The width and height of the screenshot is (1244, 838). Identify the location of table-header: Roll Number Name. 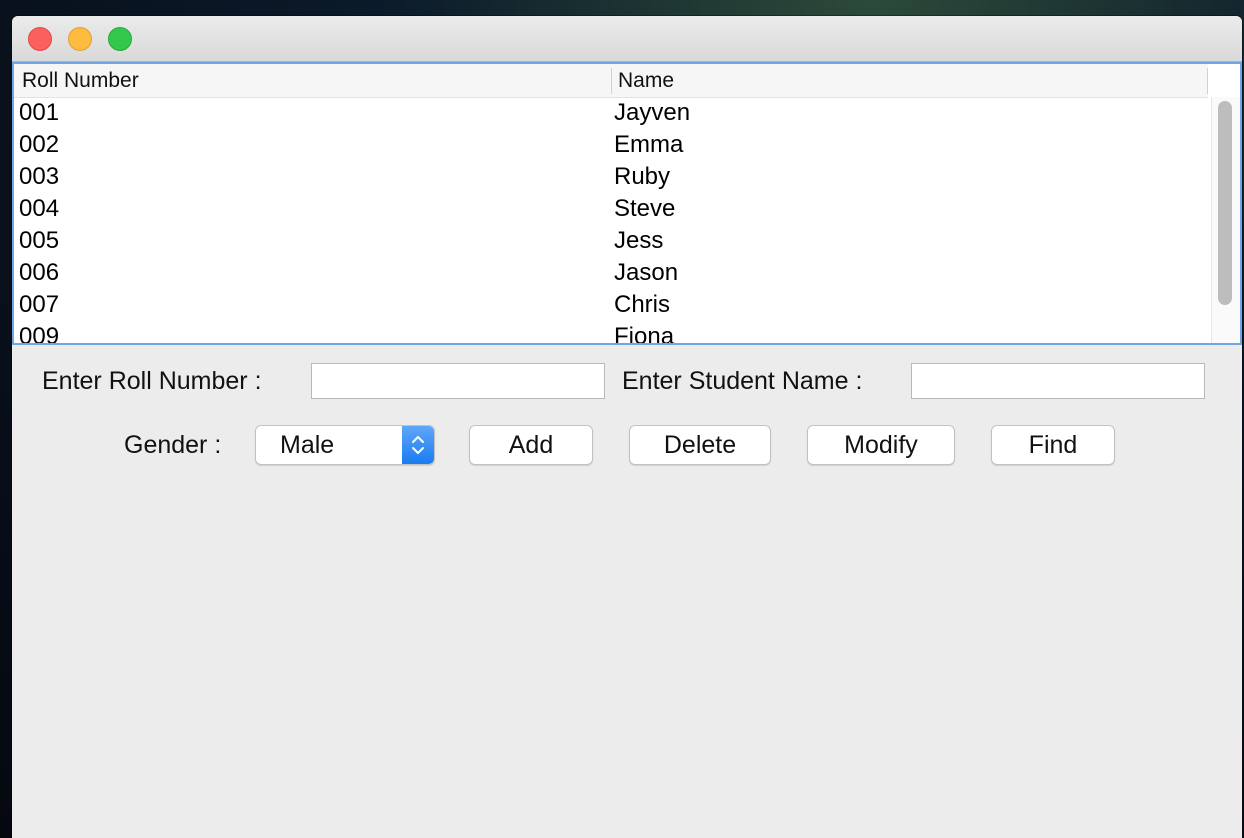
(611, 81).